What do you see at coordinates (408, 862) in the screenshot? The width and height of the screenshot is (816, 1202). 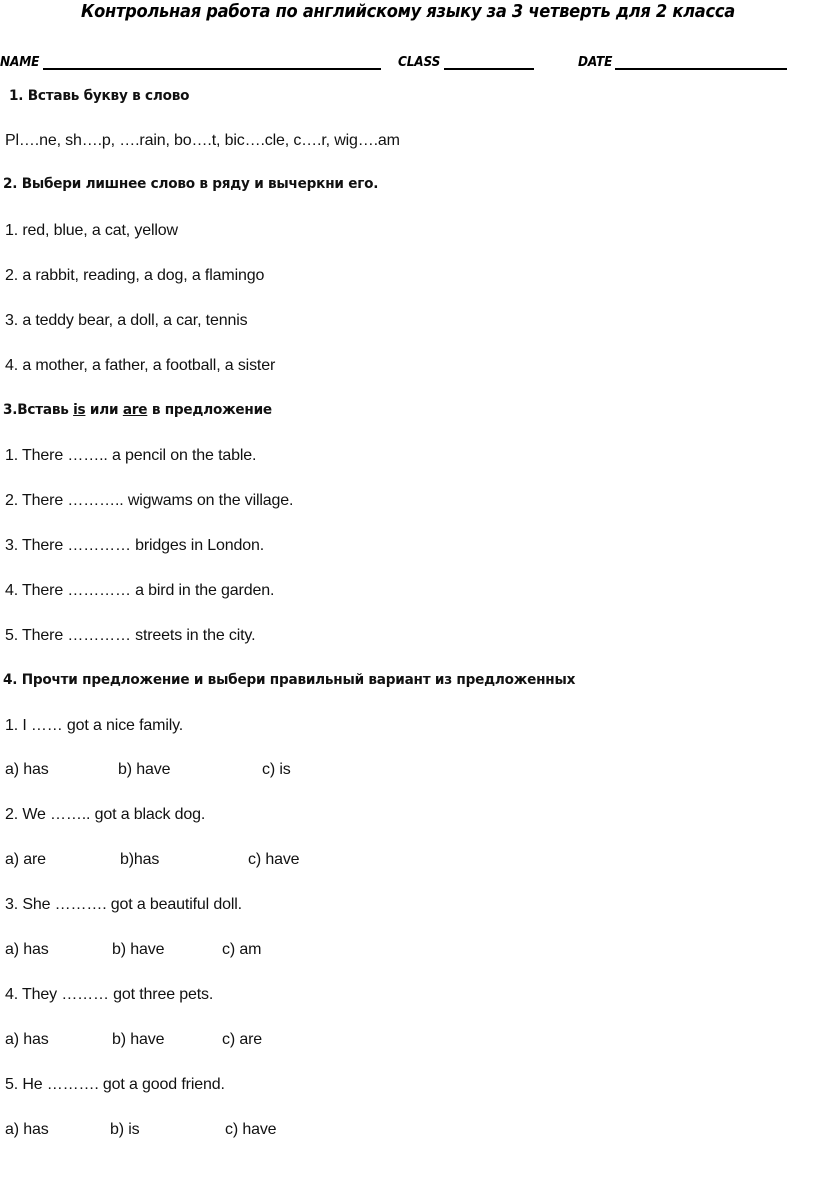 I see `task-4-options-row: a) are b)has c) have` at bounding box center [408, 862].